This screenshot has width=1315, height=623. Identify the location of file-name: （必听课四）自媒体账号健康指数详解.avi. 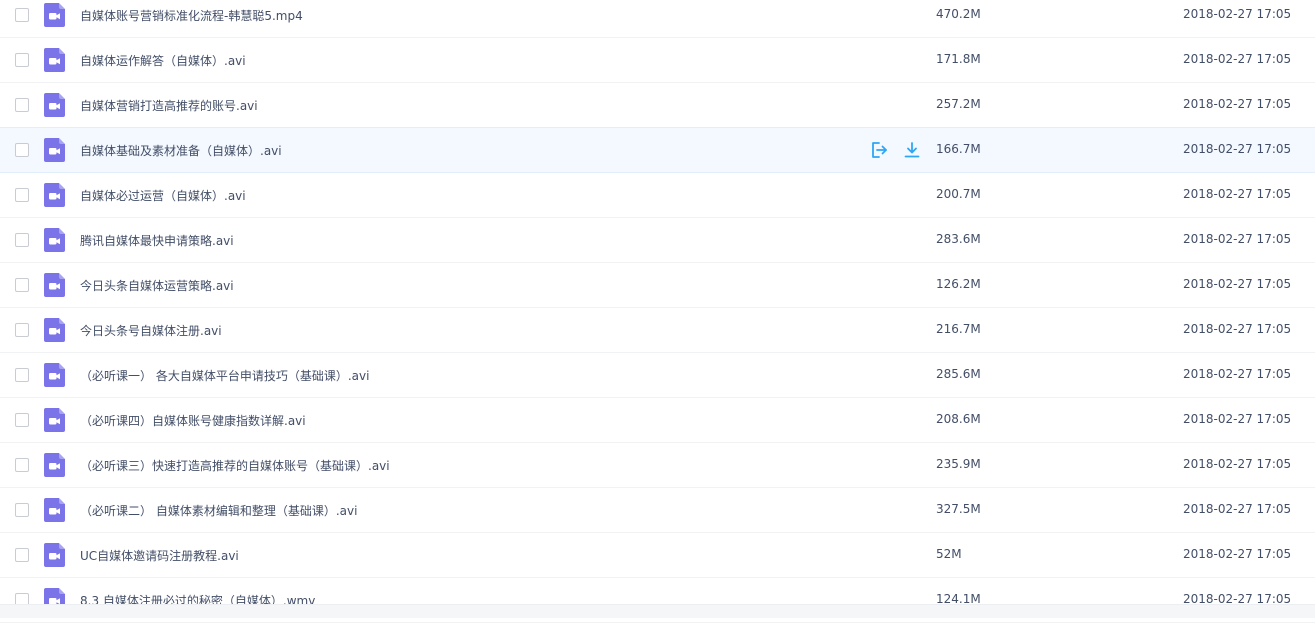
(193, 420).